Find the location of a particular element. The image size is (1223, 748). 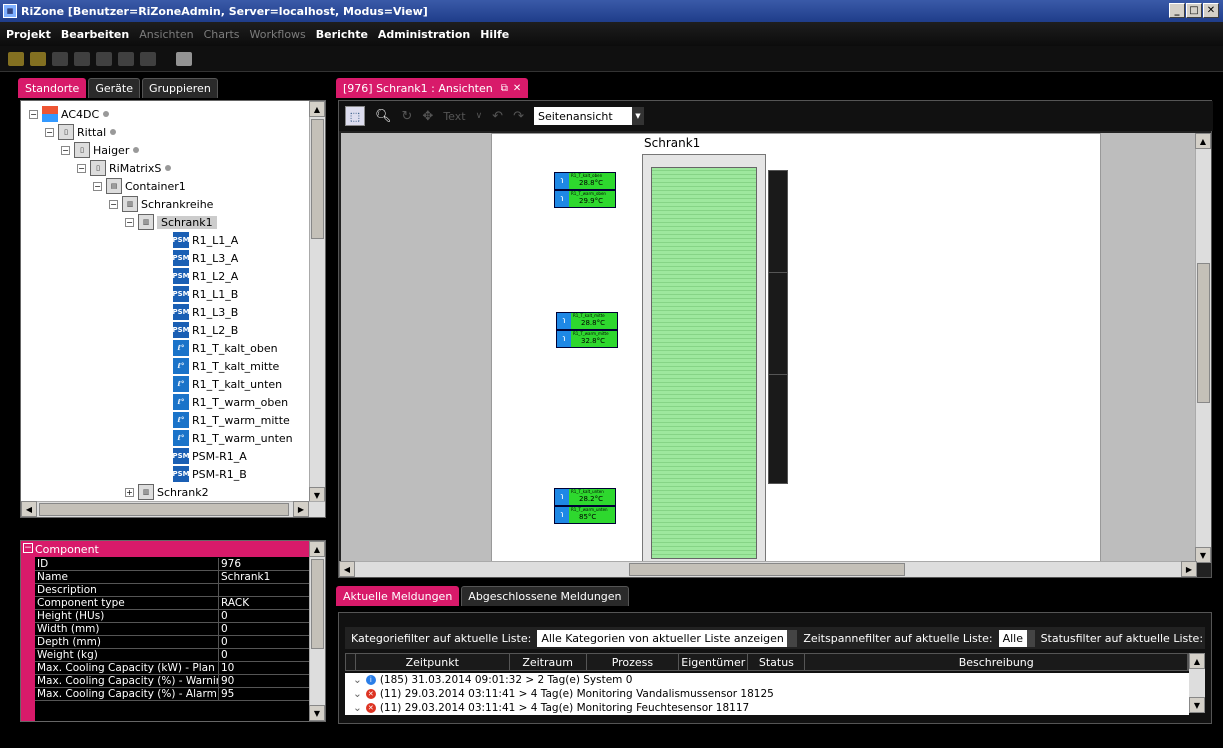

close-button: ✕ is located at coordinates (1211, 10).